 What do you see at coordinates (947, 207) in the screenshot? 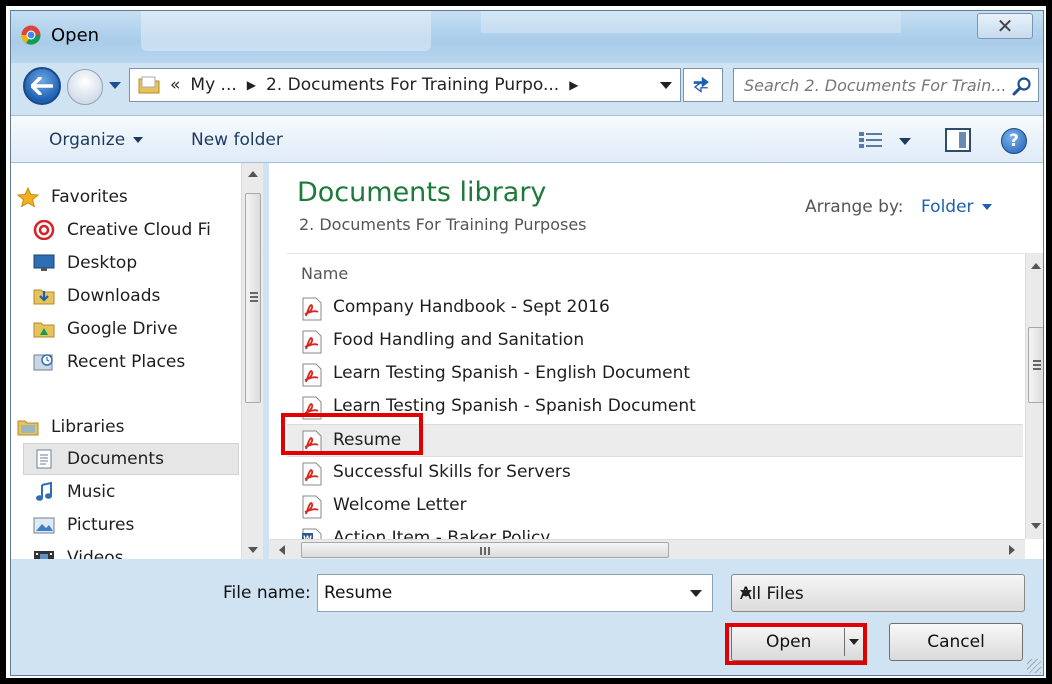
I see `arrange-by-value: Folder` at bounding box center [947, 207].